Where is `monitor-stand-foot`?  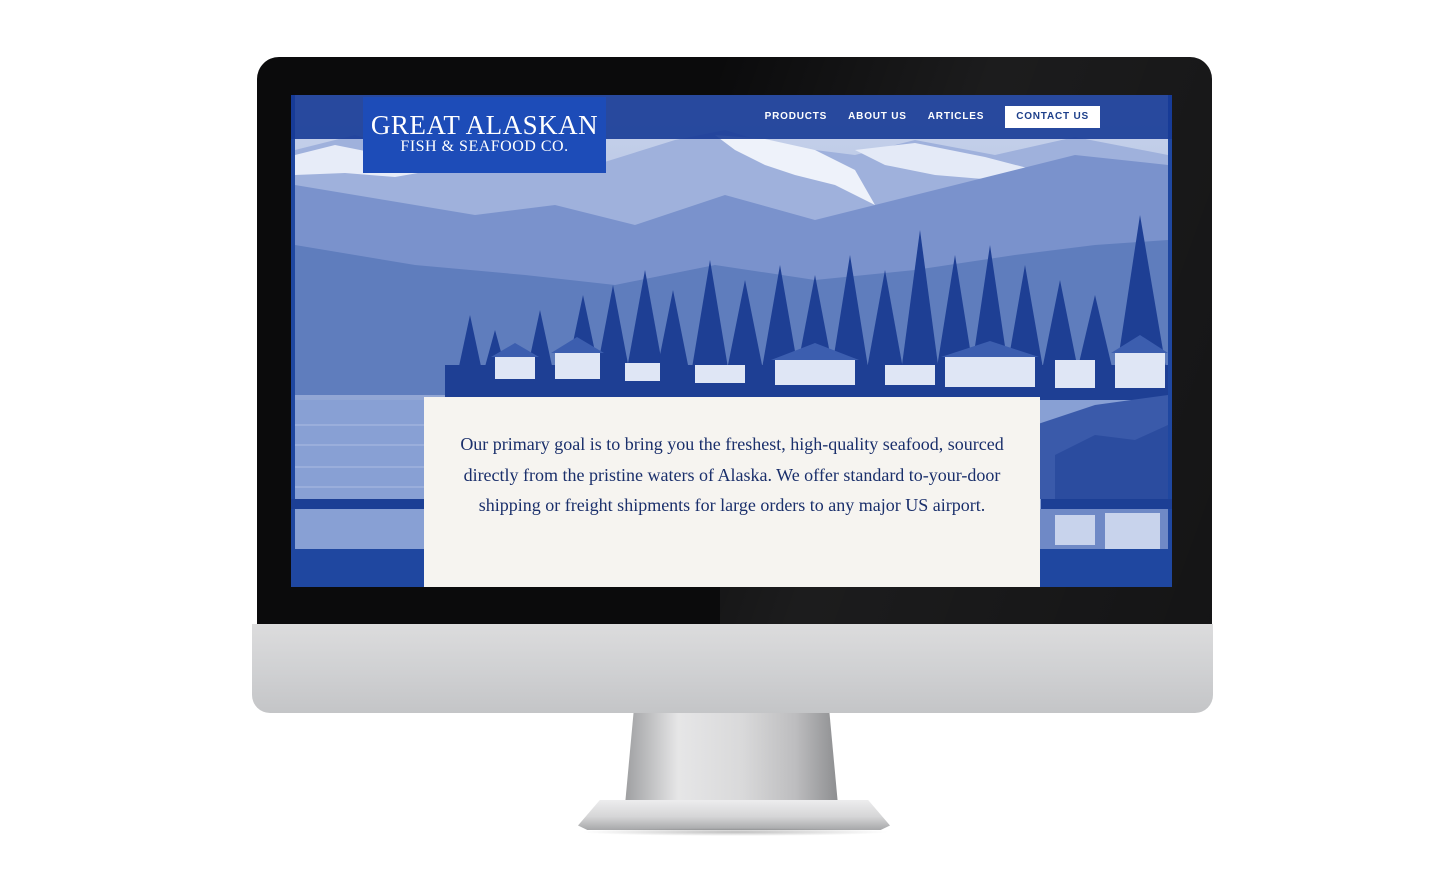
monitor-stand-foot is located at coordinates (734, 815).